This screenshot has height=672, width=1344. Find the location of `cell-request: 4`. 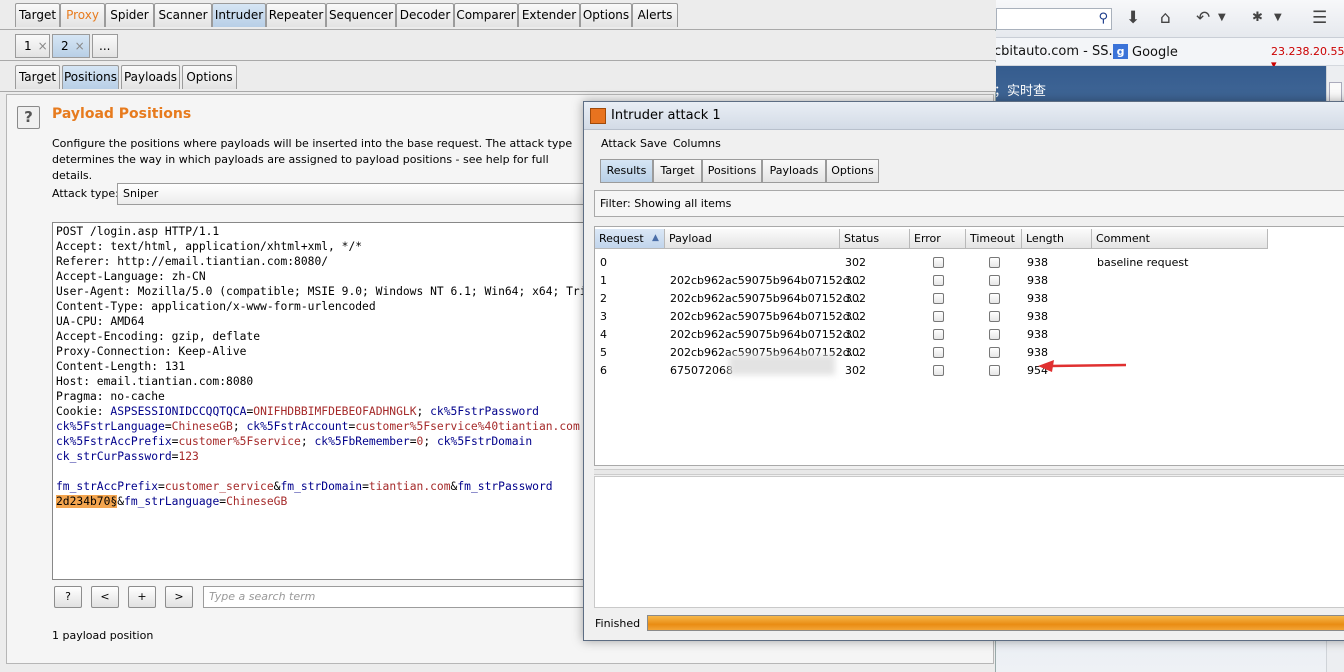

cell-request: 4 is located at coordinates (603, 334).